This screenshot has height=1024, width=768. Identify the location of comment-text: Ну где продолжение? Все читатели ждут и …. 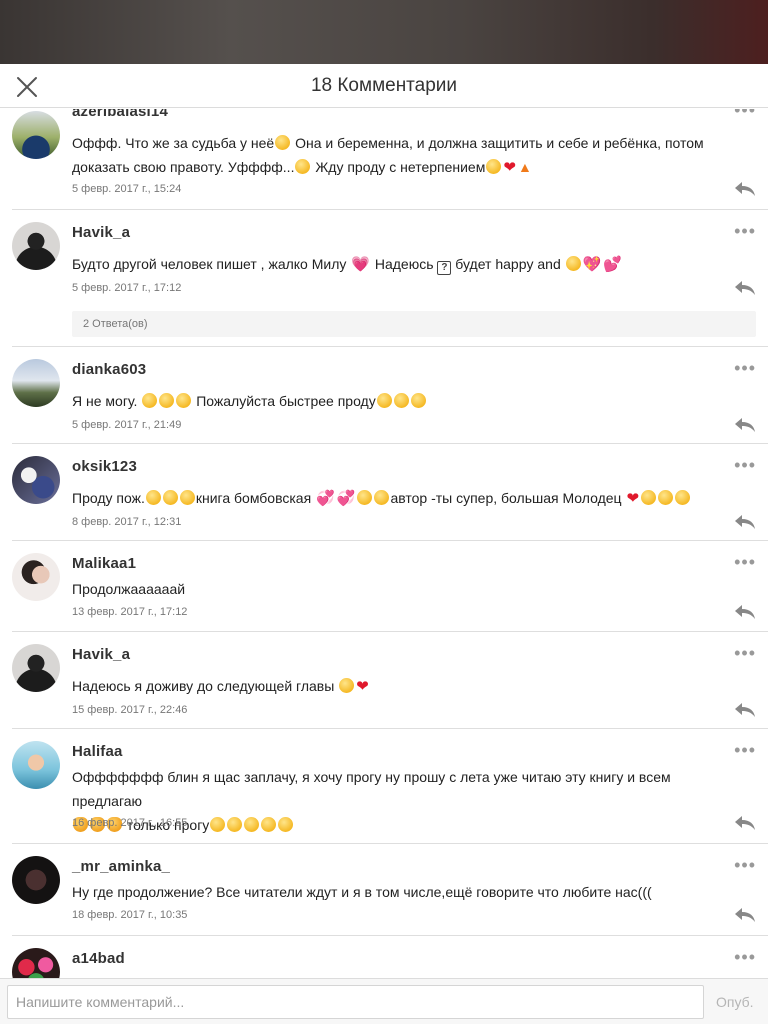
(362, 892).